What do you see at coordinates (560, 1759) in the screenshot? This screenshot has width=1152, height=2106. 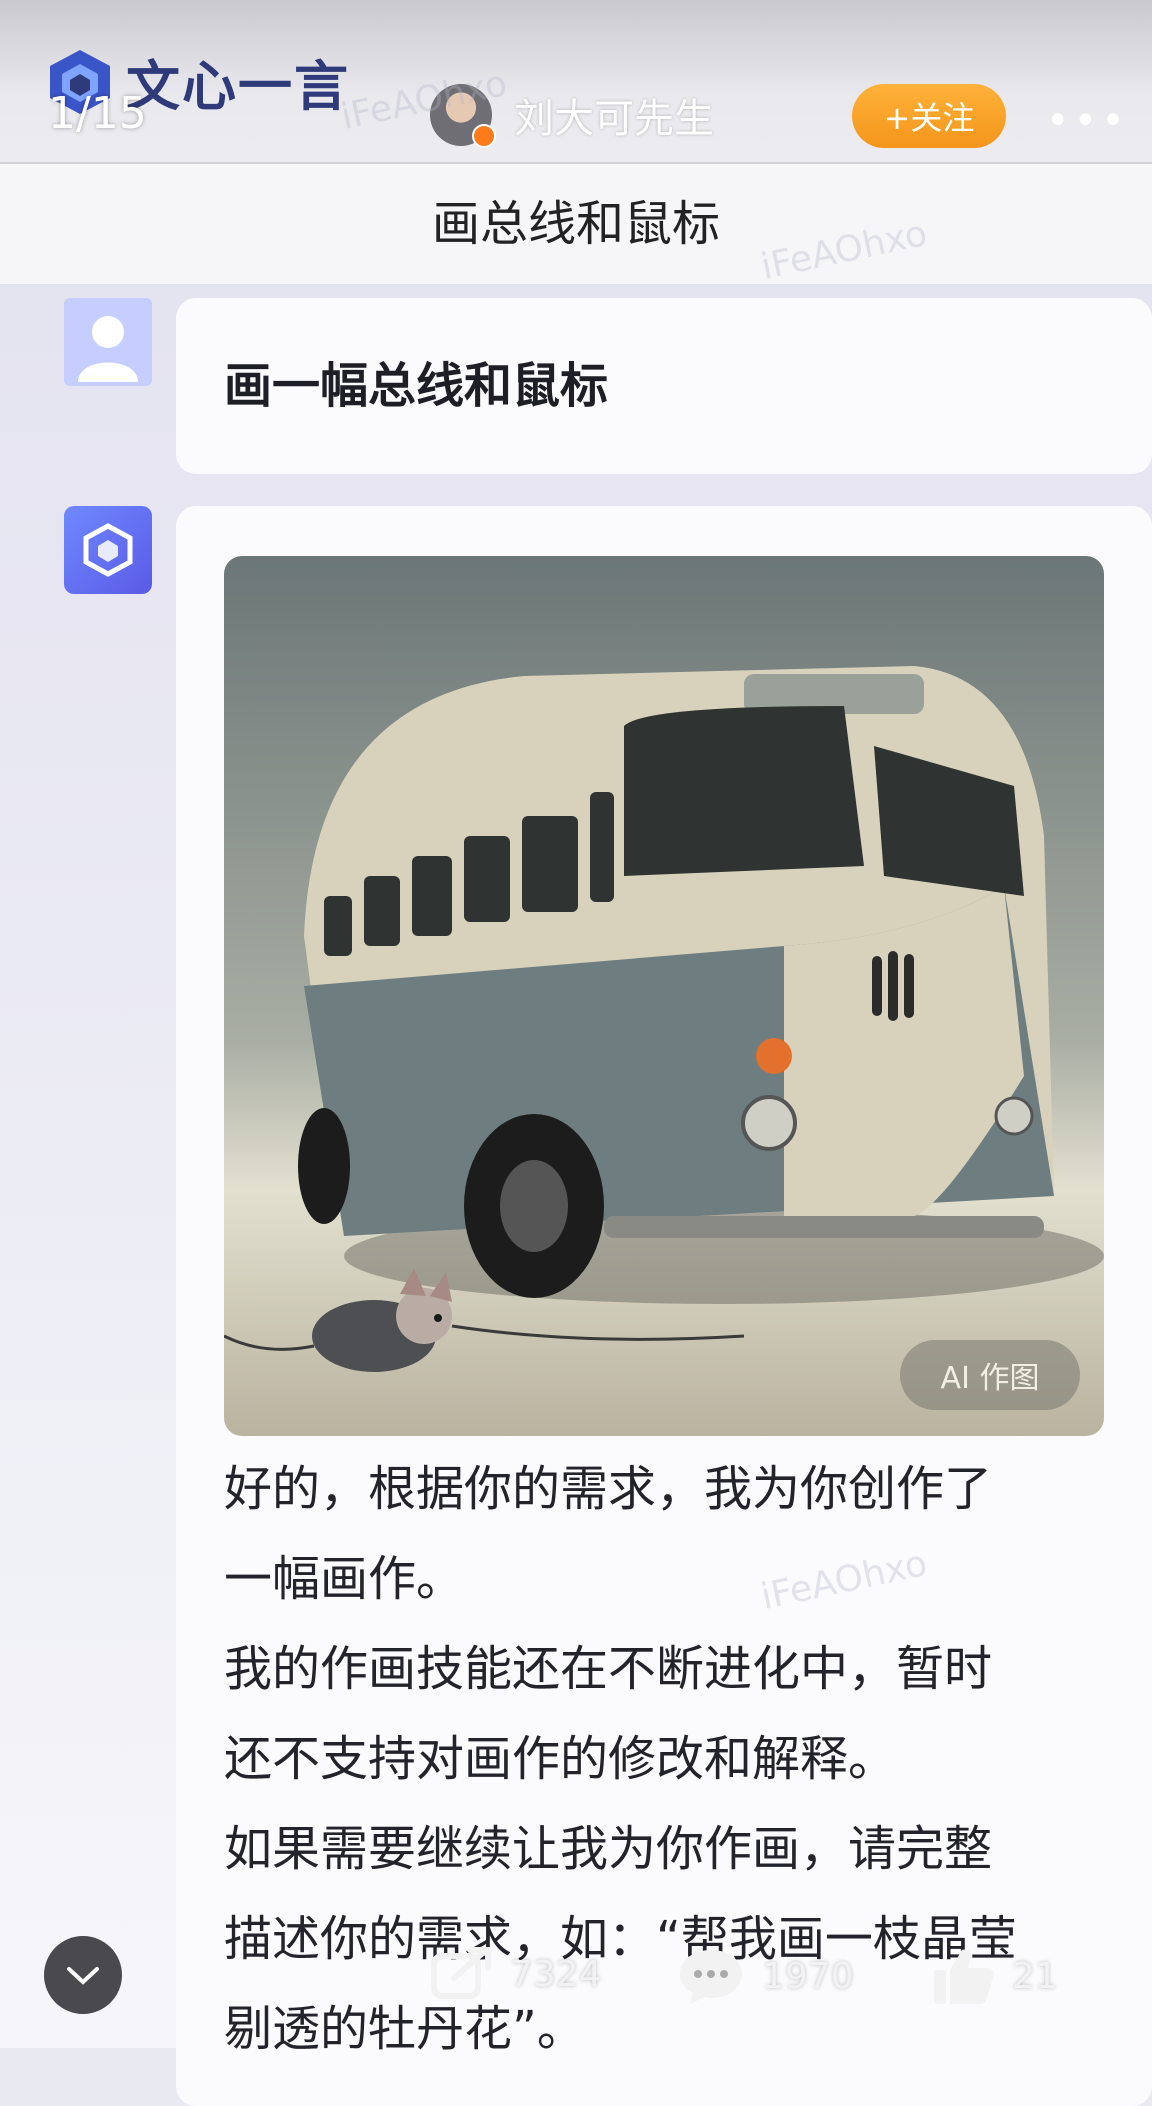 I see `reply-line: 还不支持对画作的修改和解释。` at bounding box center [560, 1759].